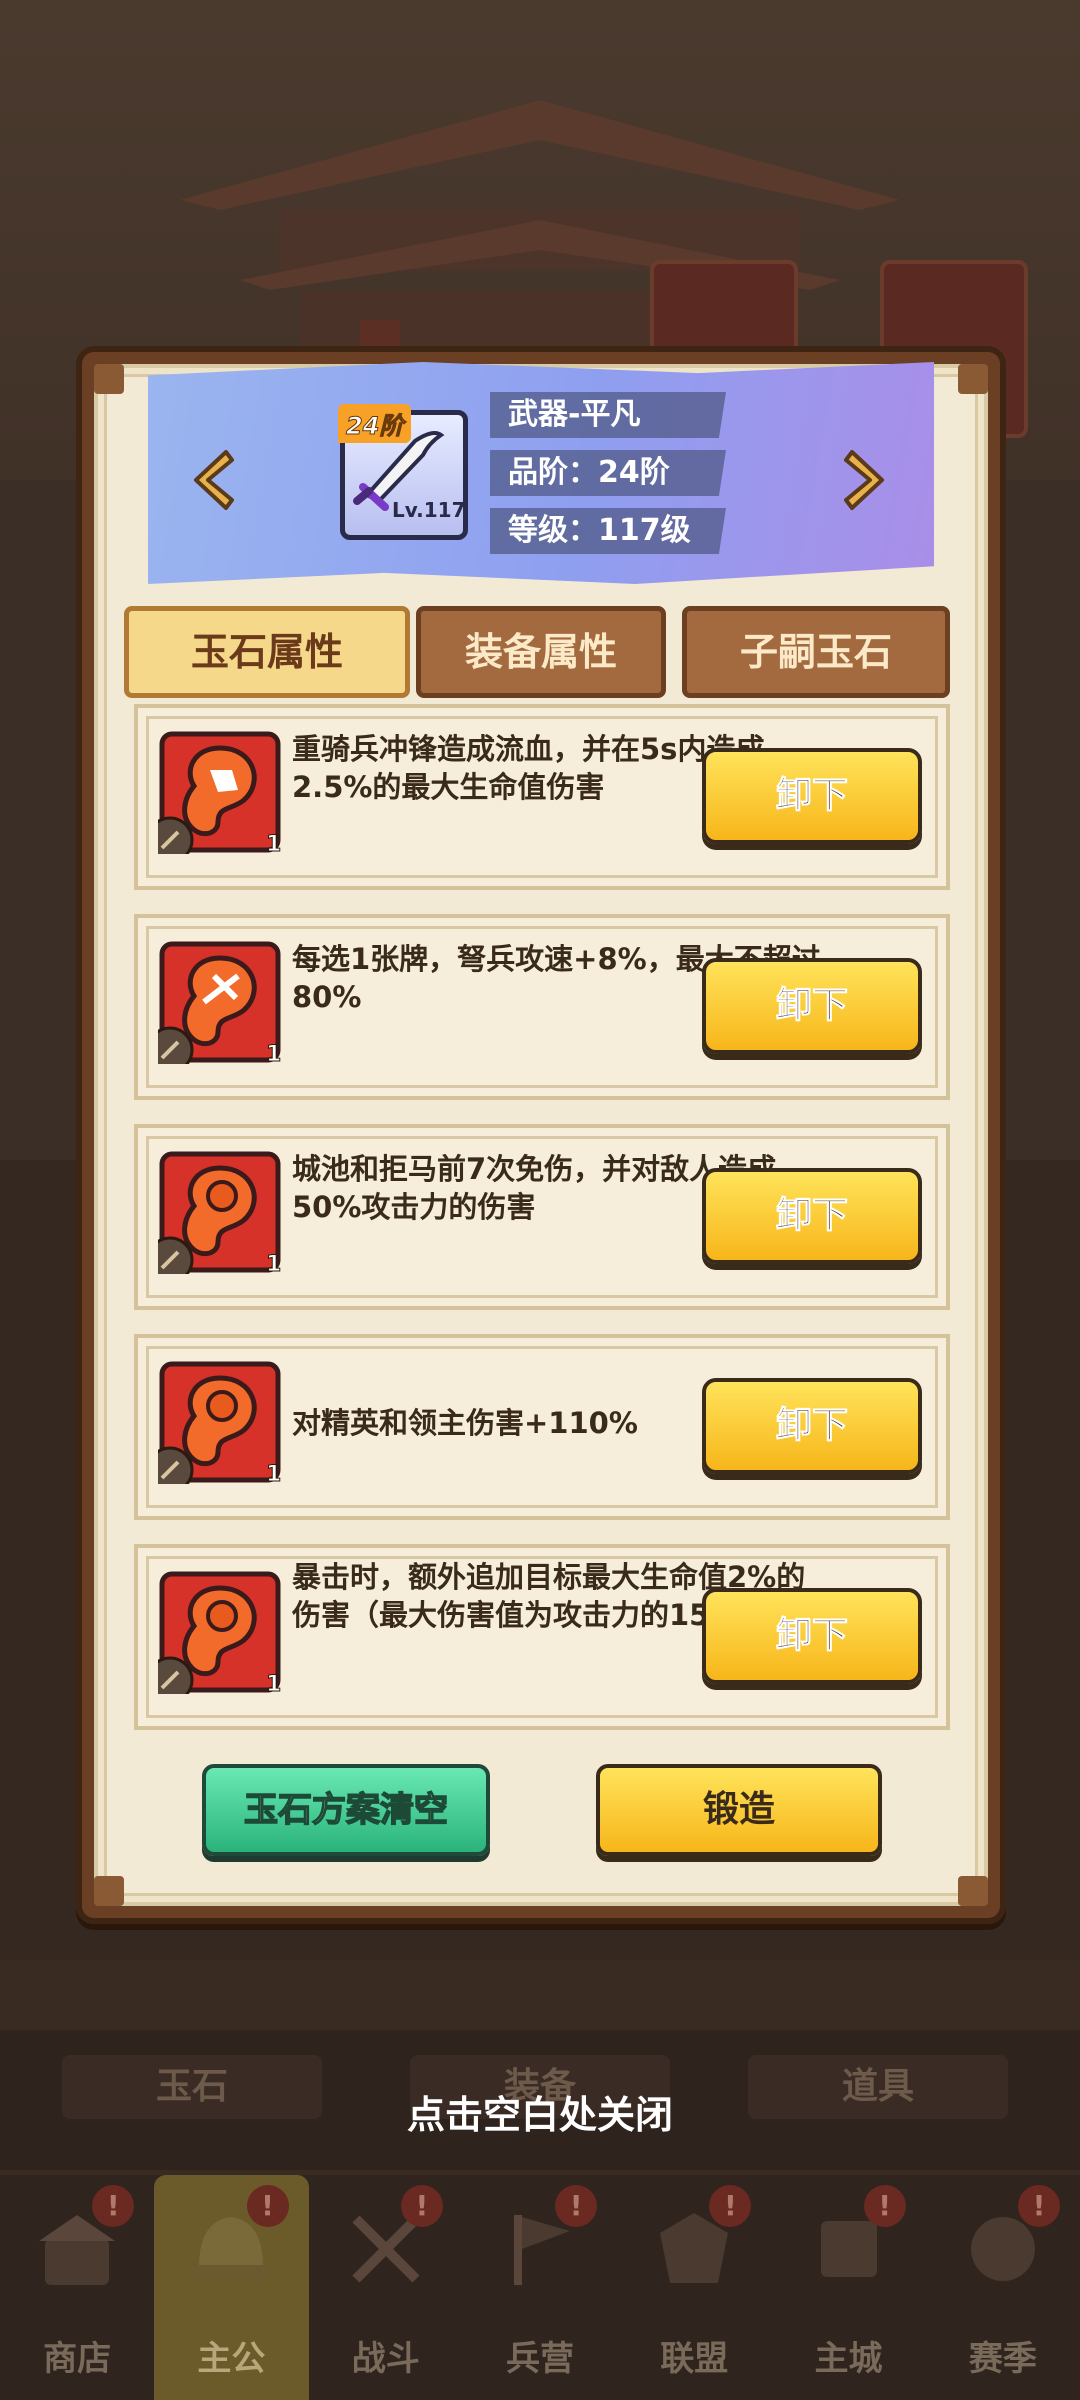 This screenshot has width=1080, height=2400. I want to click on clear-jade-plan-button: 玉石方案清空, so click(346, 1810).